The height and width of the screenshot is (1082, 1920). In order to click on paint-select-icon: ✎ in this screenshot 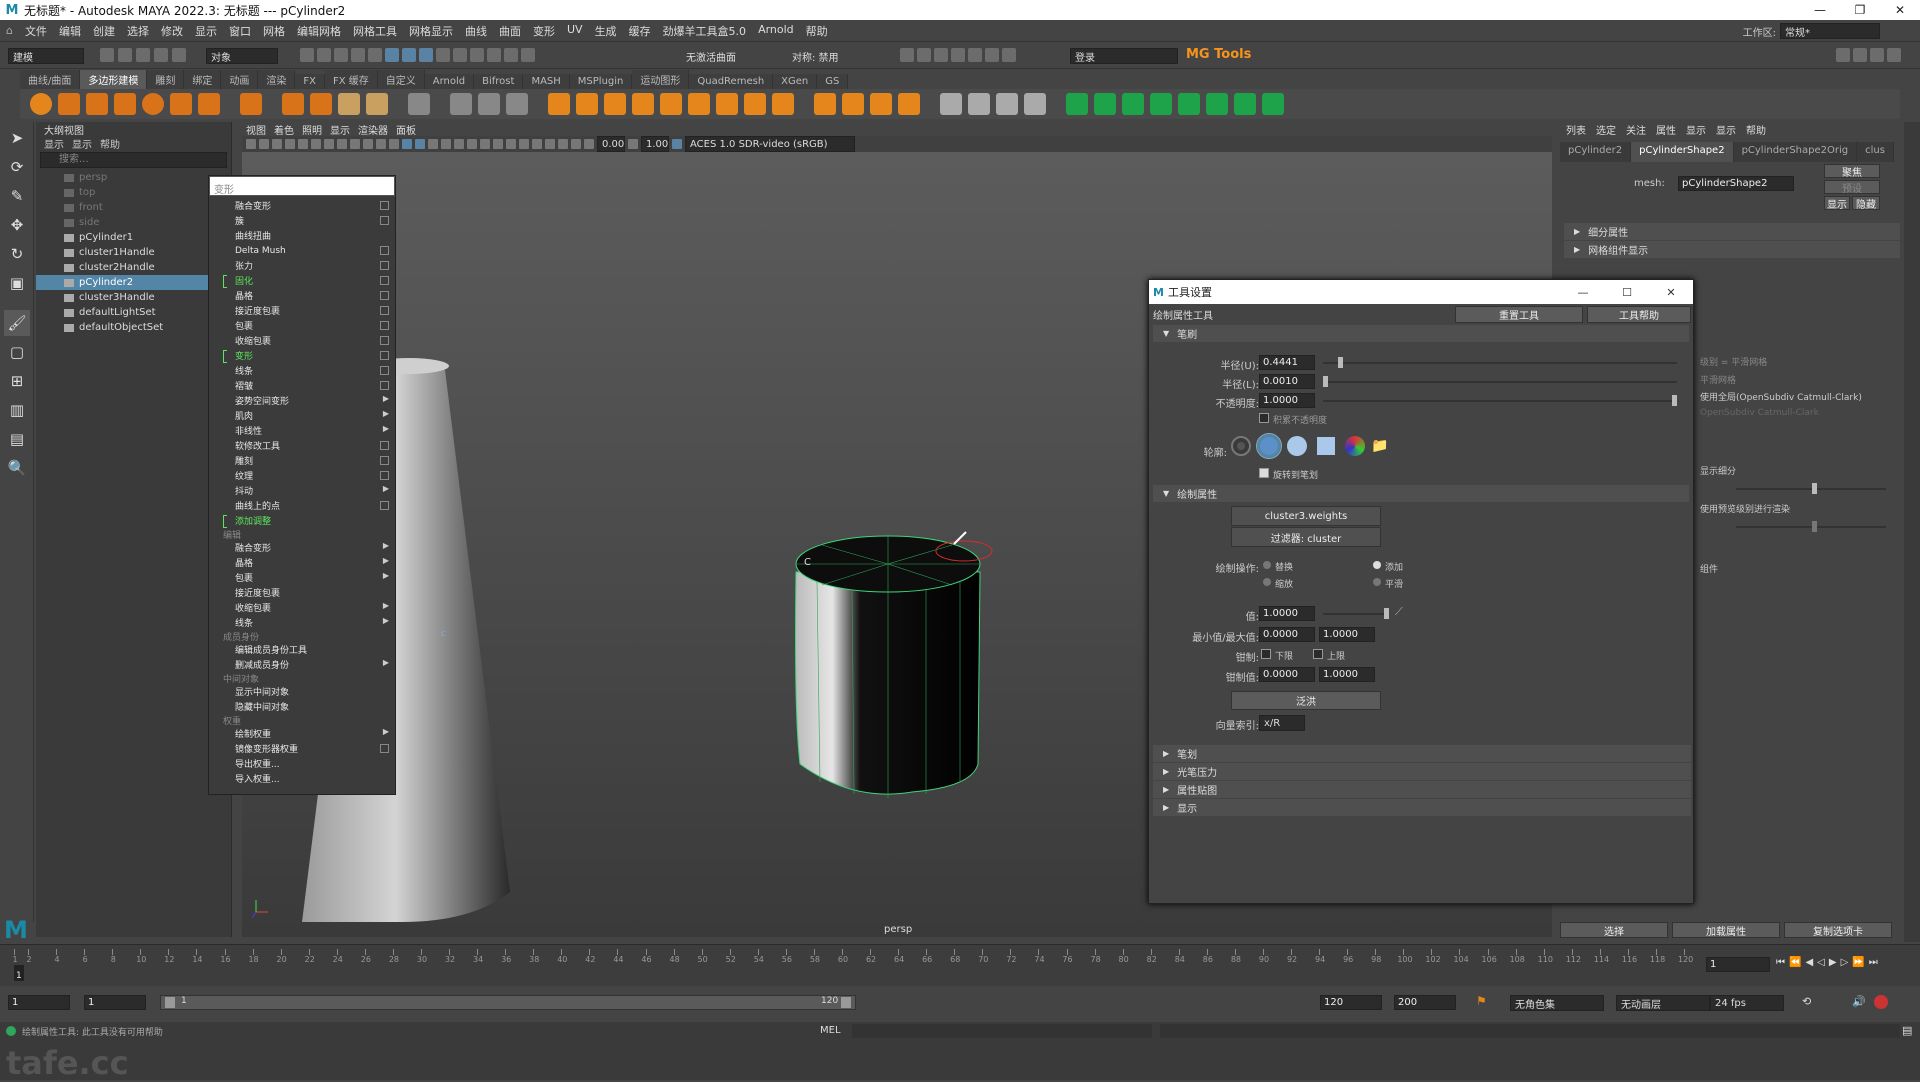, I will do `click(17, 196)`.